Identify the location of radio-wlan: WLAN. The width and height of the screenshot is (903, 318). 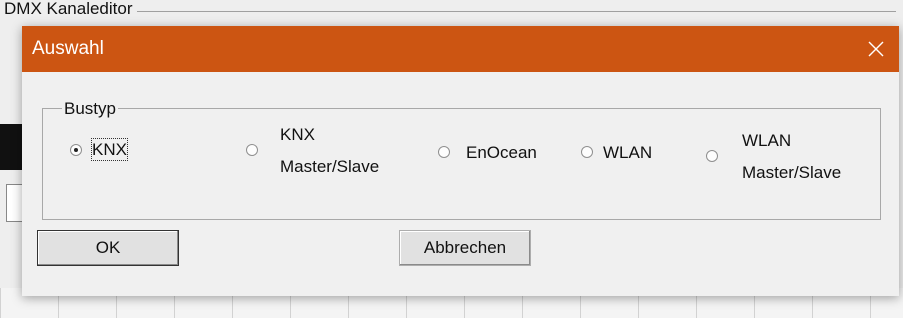
(631, 155).